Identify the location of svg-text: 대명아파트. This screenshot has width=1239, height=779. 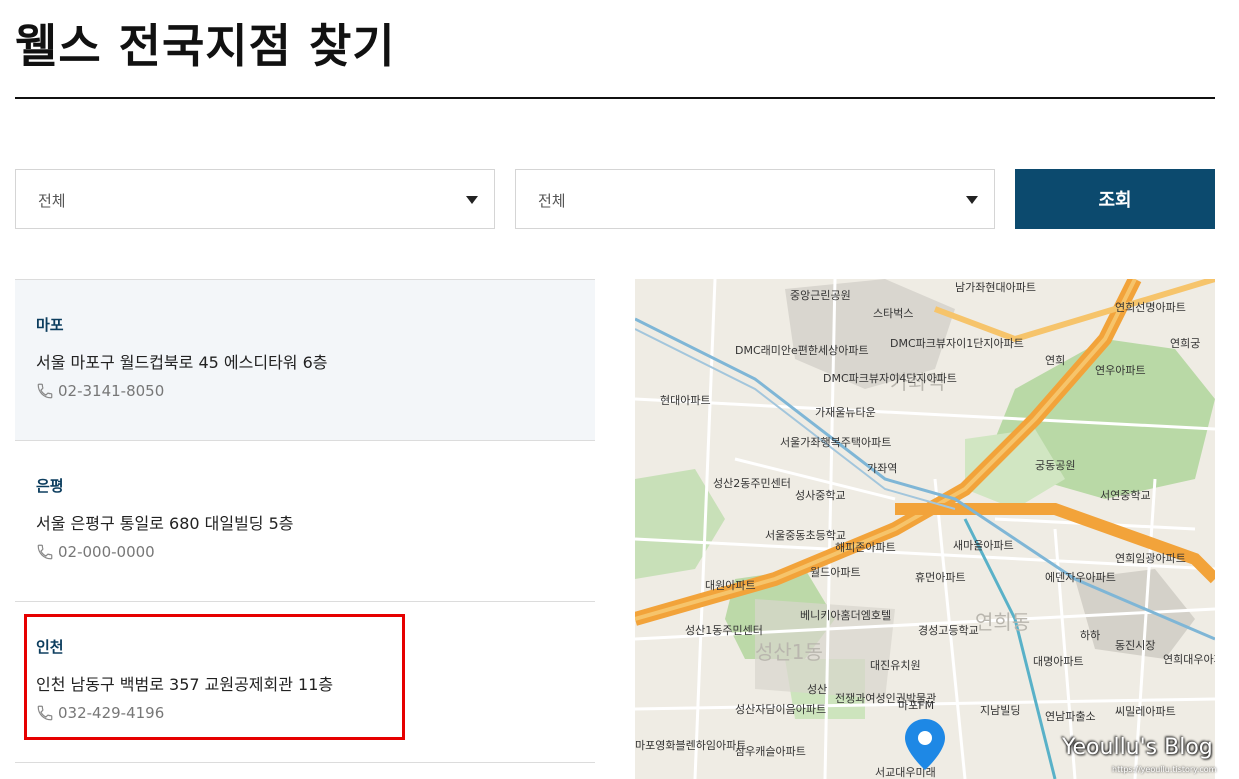
(1058, 661).